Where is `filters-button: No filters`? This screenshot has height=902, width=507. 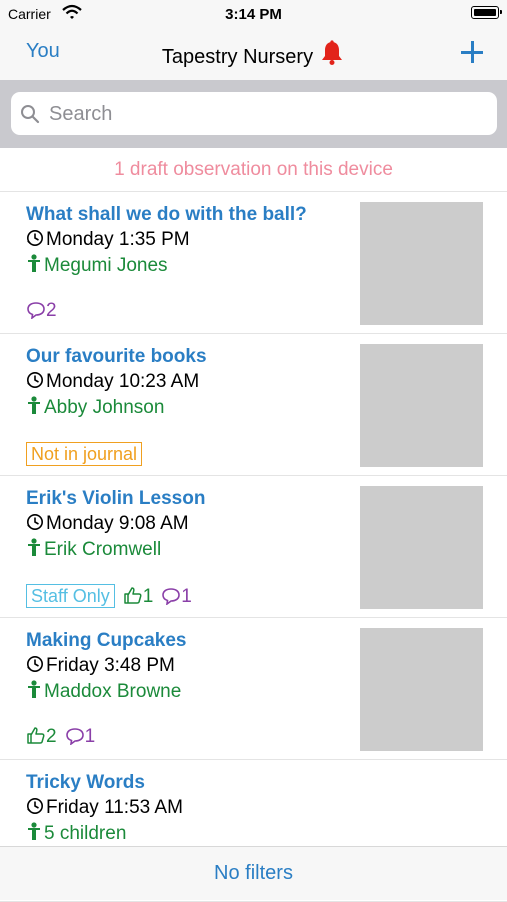 filters-button: No filters is located at coordinates (253, 873).